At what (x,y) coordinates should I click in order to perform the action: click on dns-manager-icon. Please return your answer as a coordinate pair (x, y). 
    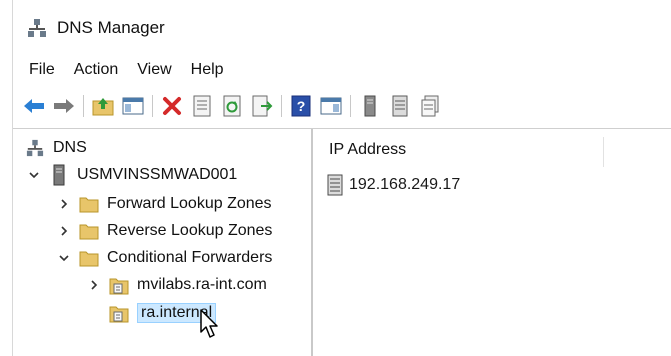
    Looking at the image, I should click on (37, 28).